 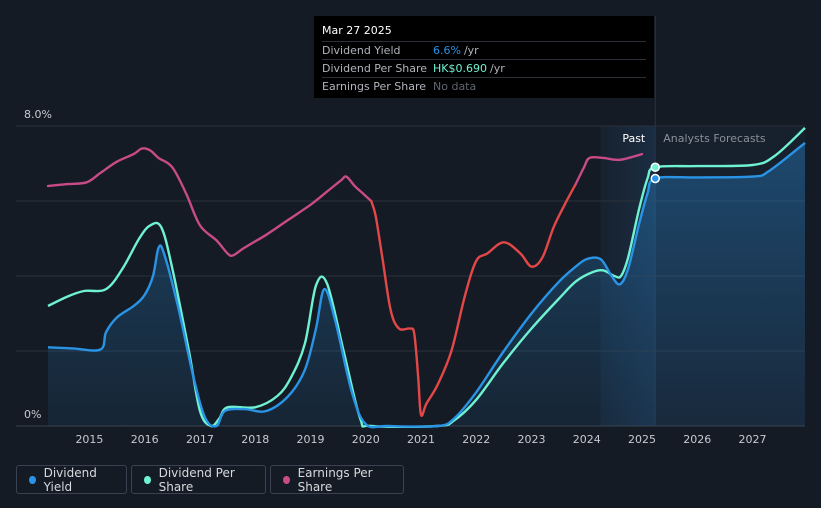 I want to click on legend-label: Dividend Per Share, so click(x=196, y=479).